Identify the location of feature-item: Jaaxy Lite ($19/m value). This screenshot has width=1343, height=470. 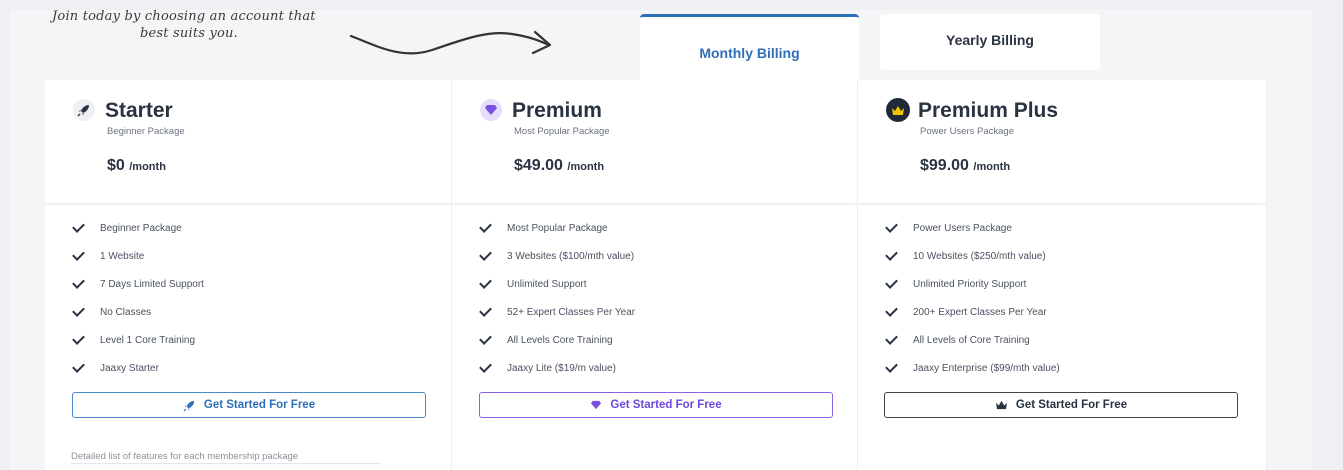
(557, 368).